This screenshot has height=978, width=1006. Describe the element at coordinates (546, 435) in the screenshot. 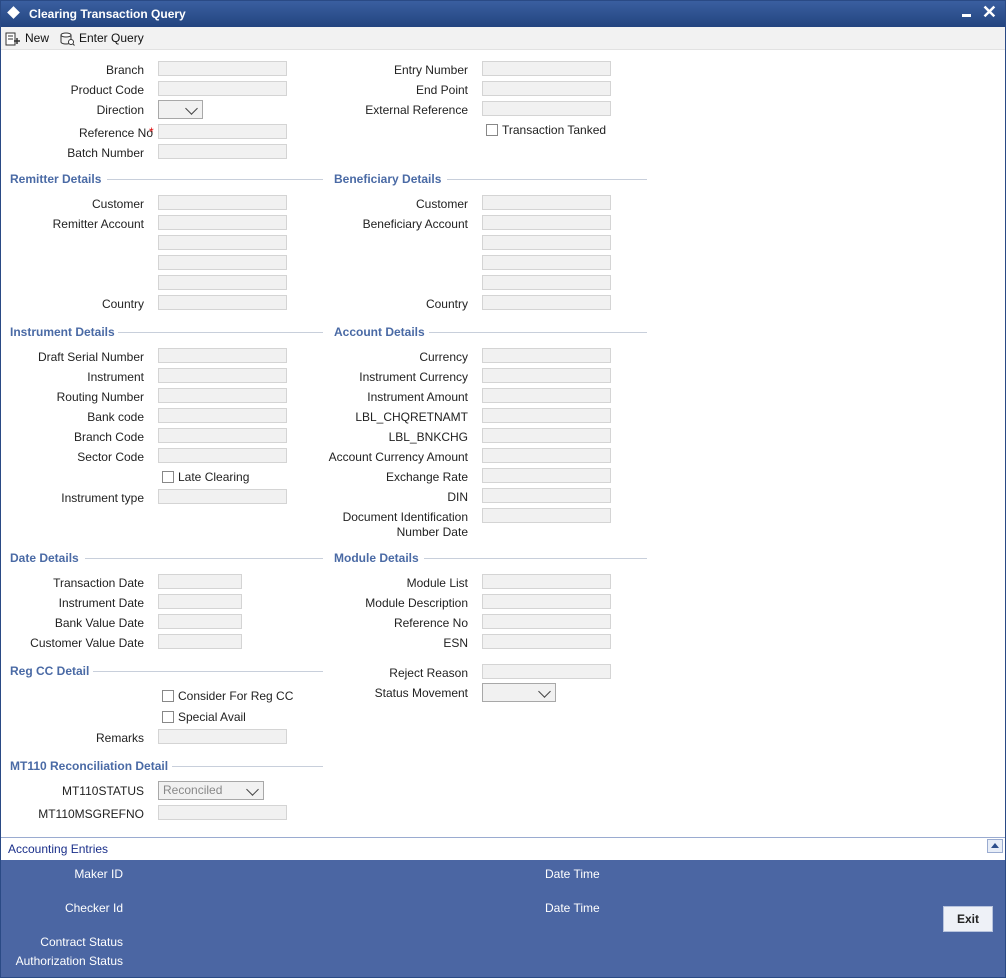

I see `bnkchg-field` at that location.